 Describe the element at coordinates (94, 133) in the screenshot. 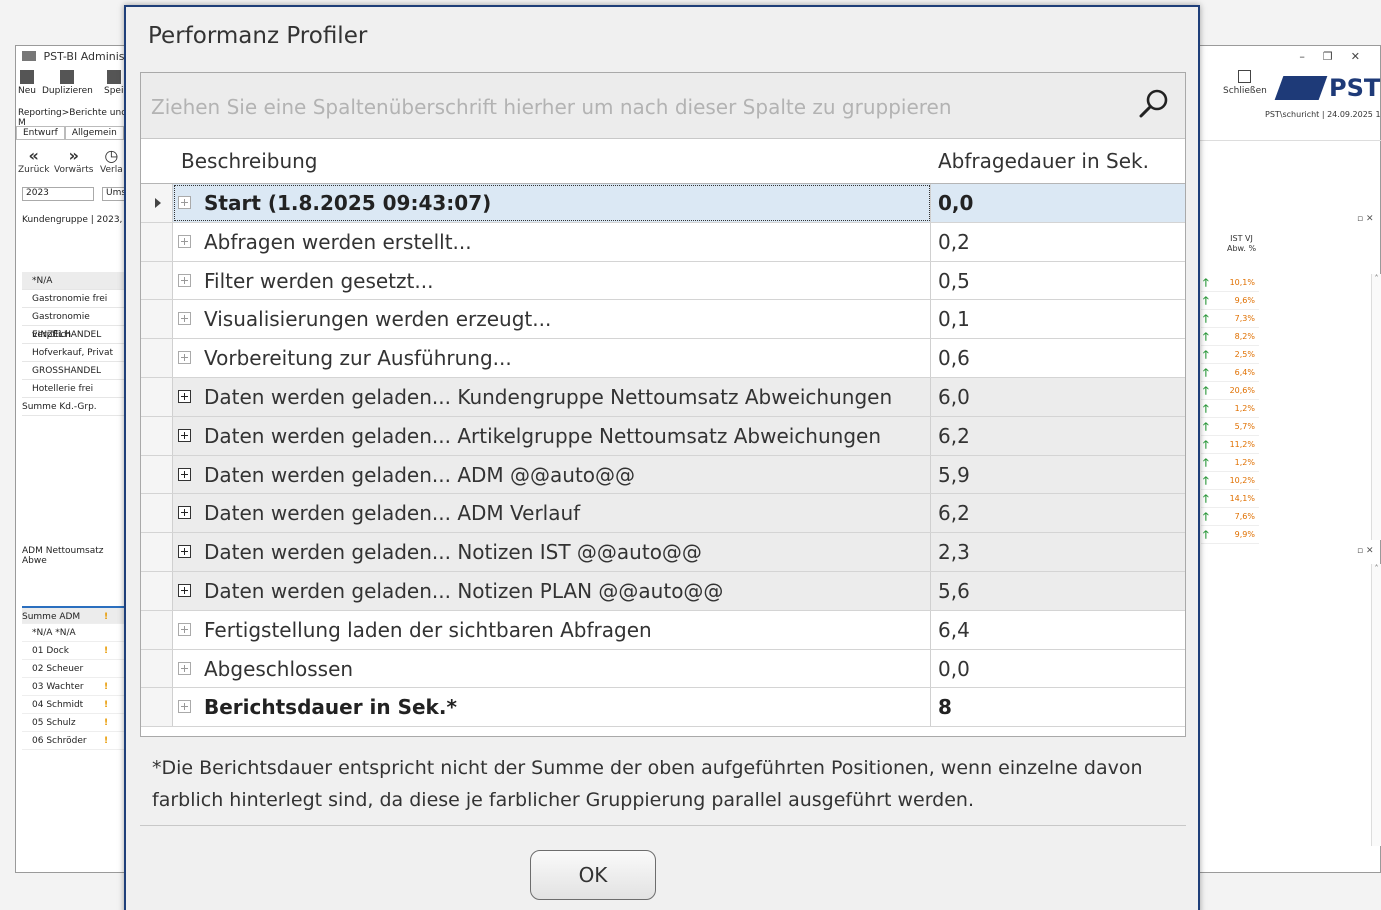

I see `tab-allgemein: Allgemein` at that location.